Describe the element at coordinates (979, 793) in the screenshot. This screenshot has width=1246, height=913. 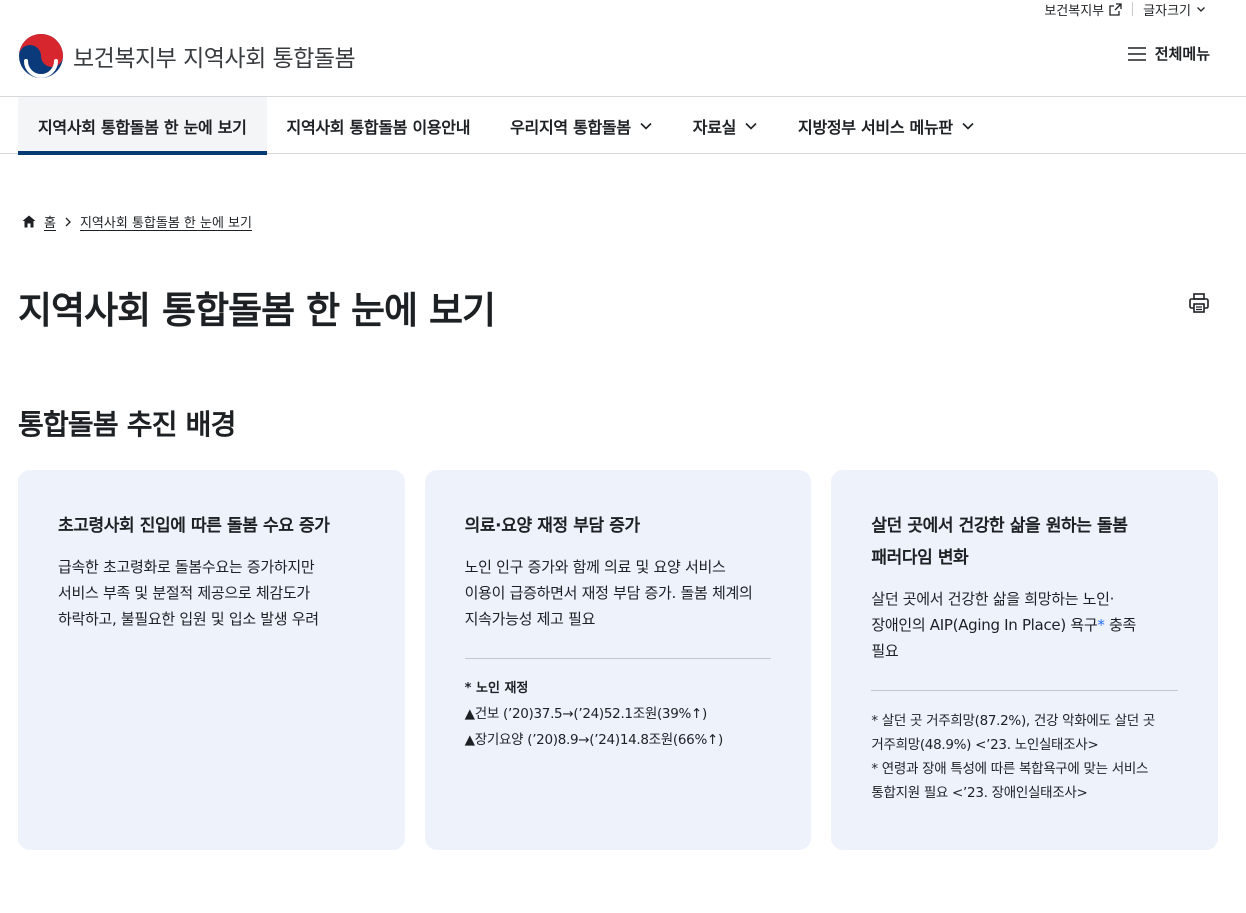
I see `note-line: 통합지원 필요 <’23. 장애인실태조사>` at that location.